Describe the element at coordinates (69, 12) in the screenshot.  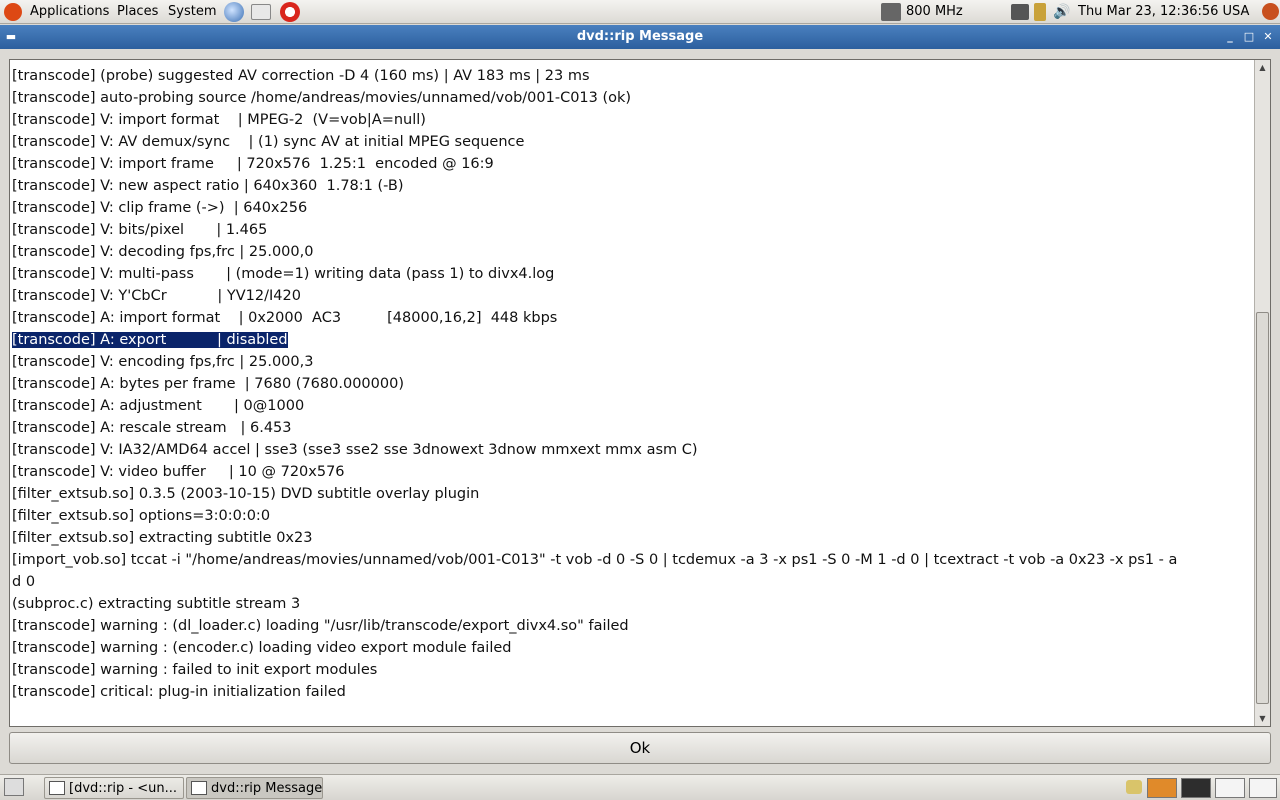
I see `menu-applications: Applications` at that location.